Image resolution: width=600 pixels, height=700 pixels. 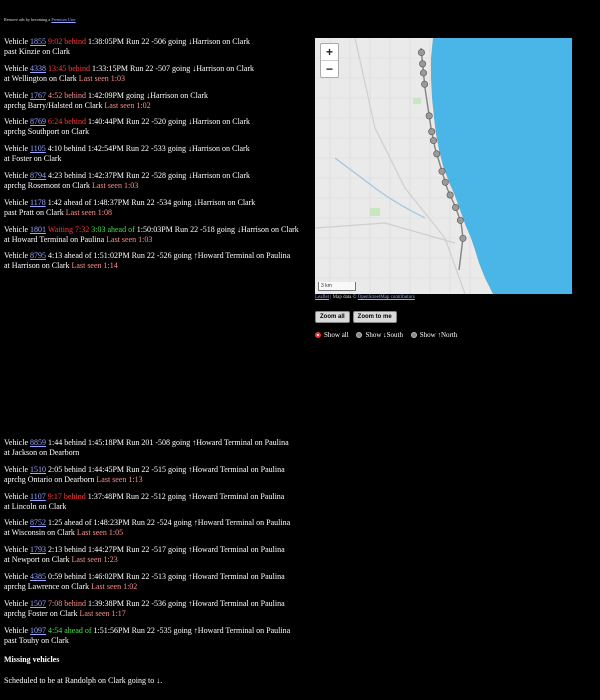 I want to click on destination: Harrison on Clark, so click(x=226, y=202).